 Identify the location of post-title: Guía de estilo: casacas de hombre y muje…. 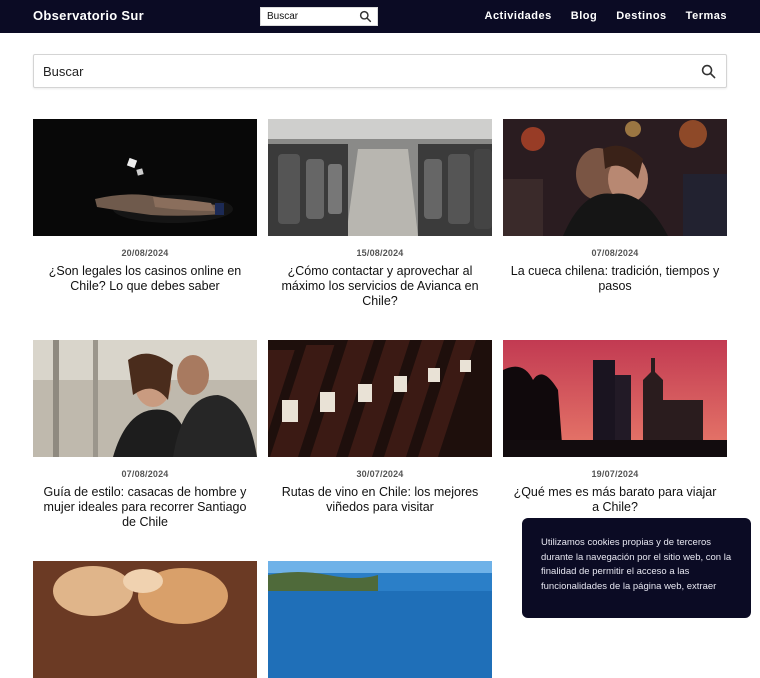
(145, 507).